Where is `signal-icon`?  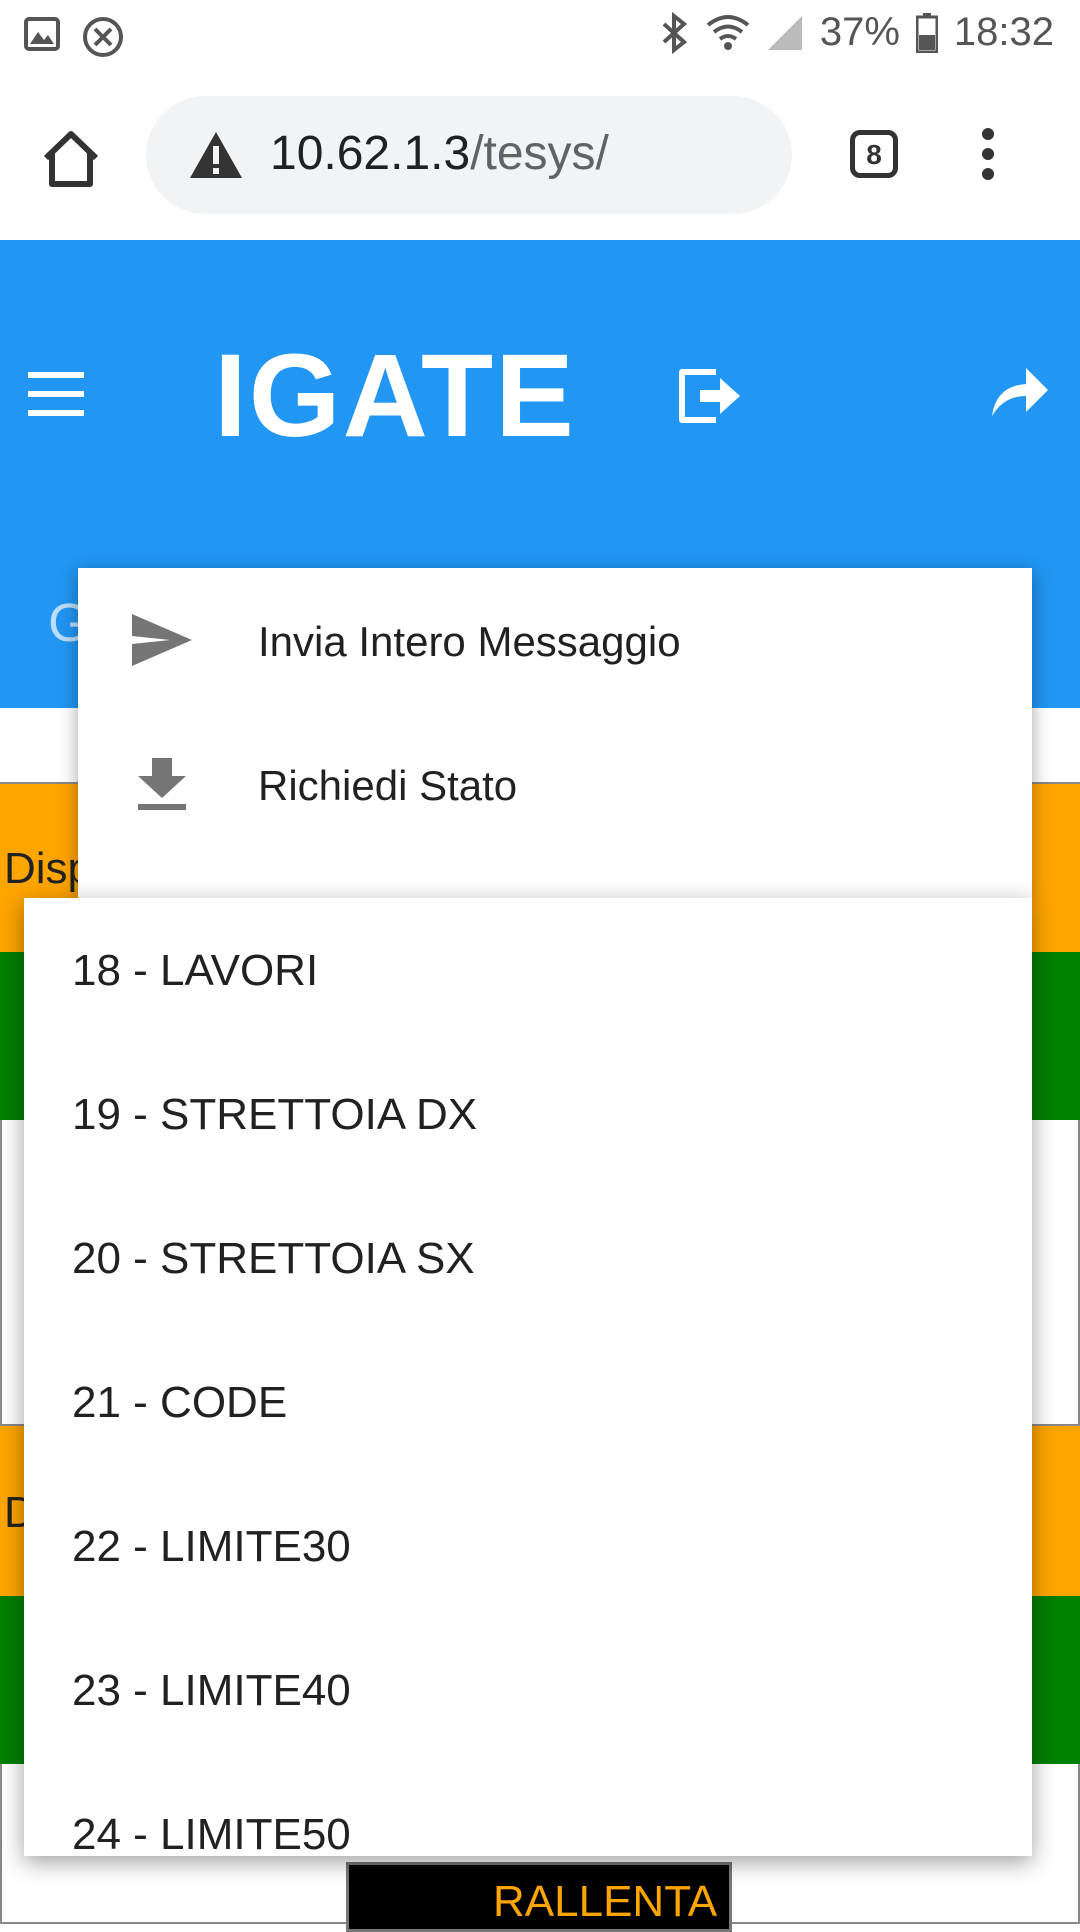
signal-icon is located at coordinates (784, 32).